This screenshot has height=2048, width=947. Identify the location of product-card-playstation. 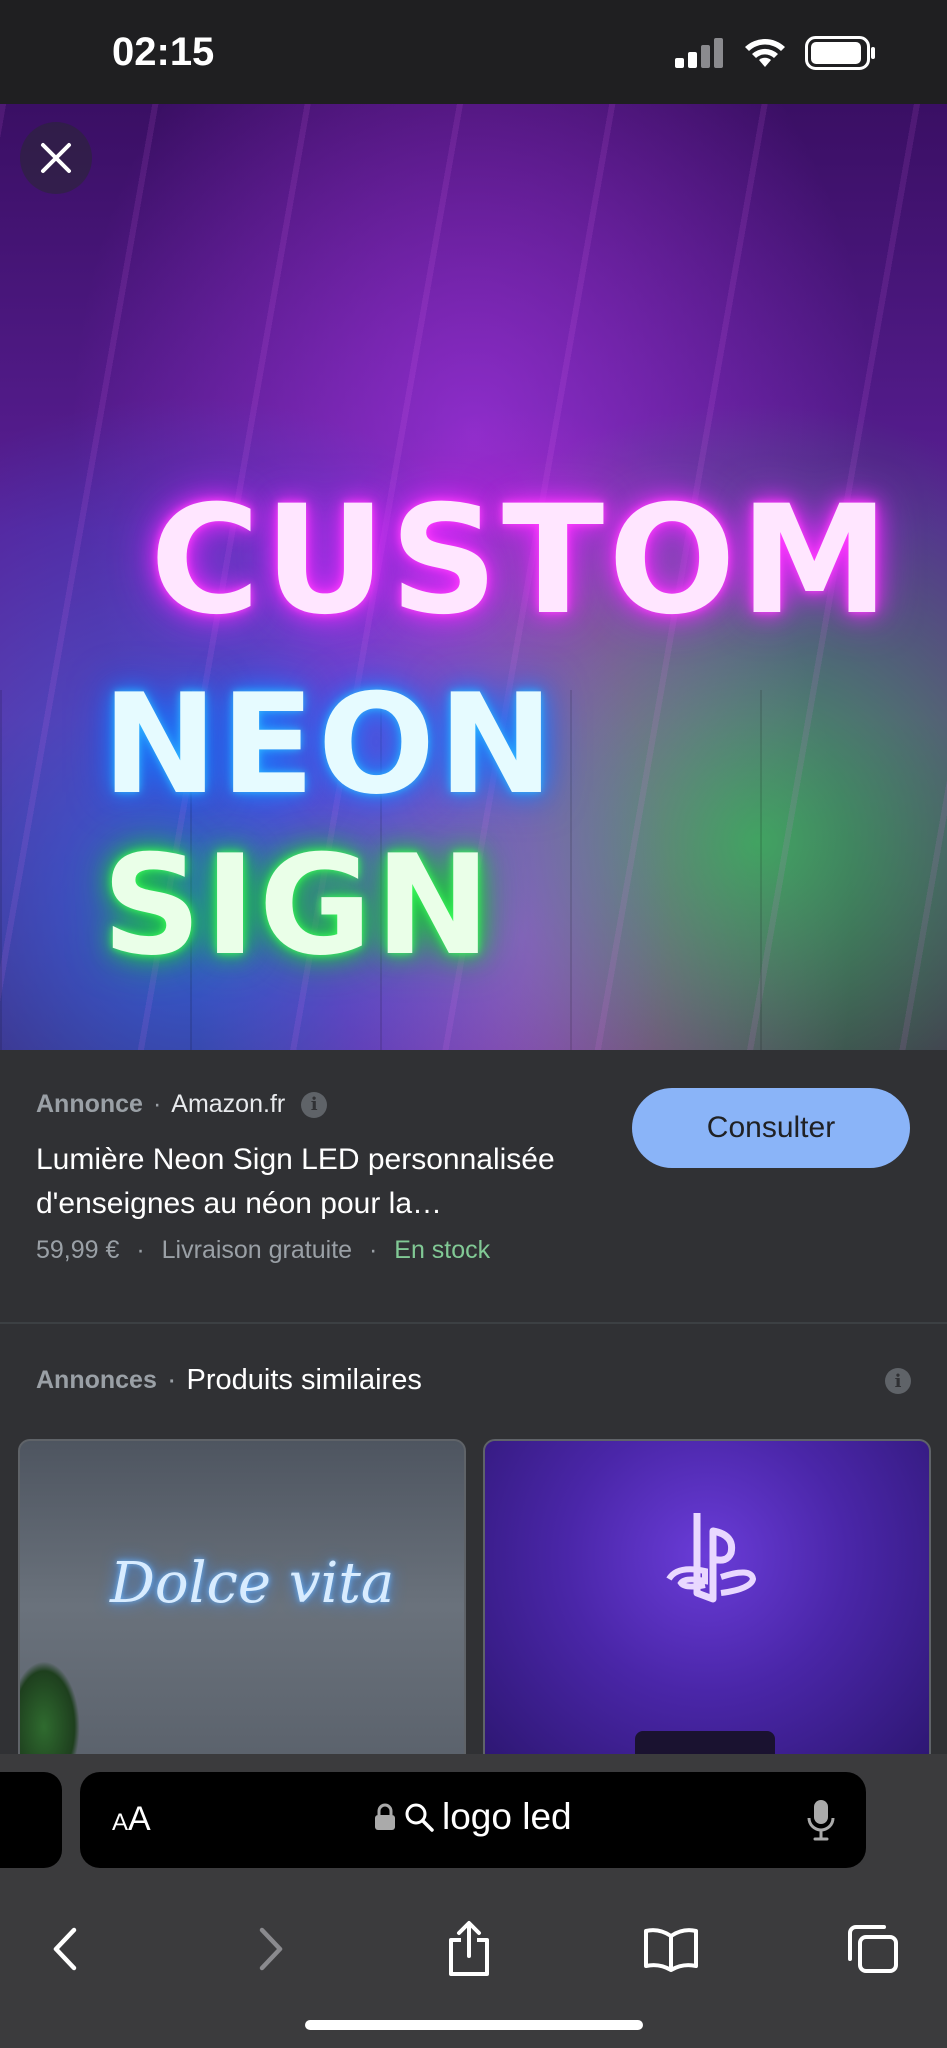
(707, 1606).